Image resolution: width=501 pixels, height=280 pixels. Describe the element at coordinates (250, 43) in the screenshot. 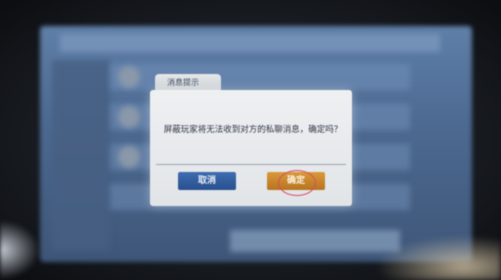

I see `background-top-bar` at that location.